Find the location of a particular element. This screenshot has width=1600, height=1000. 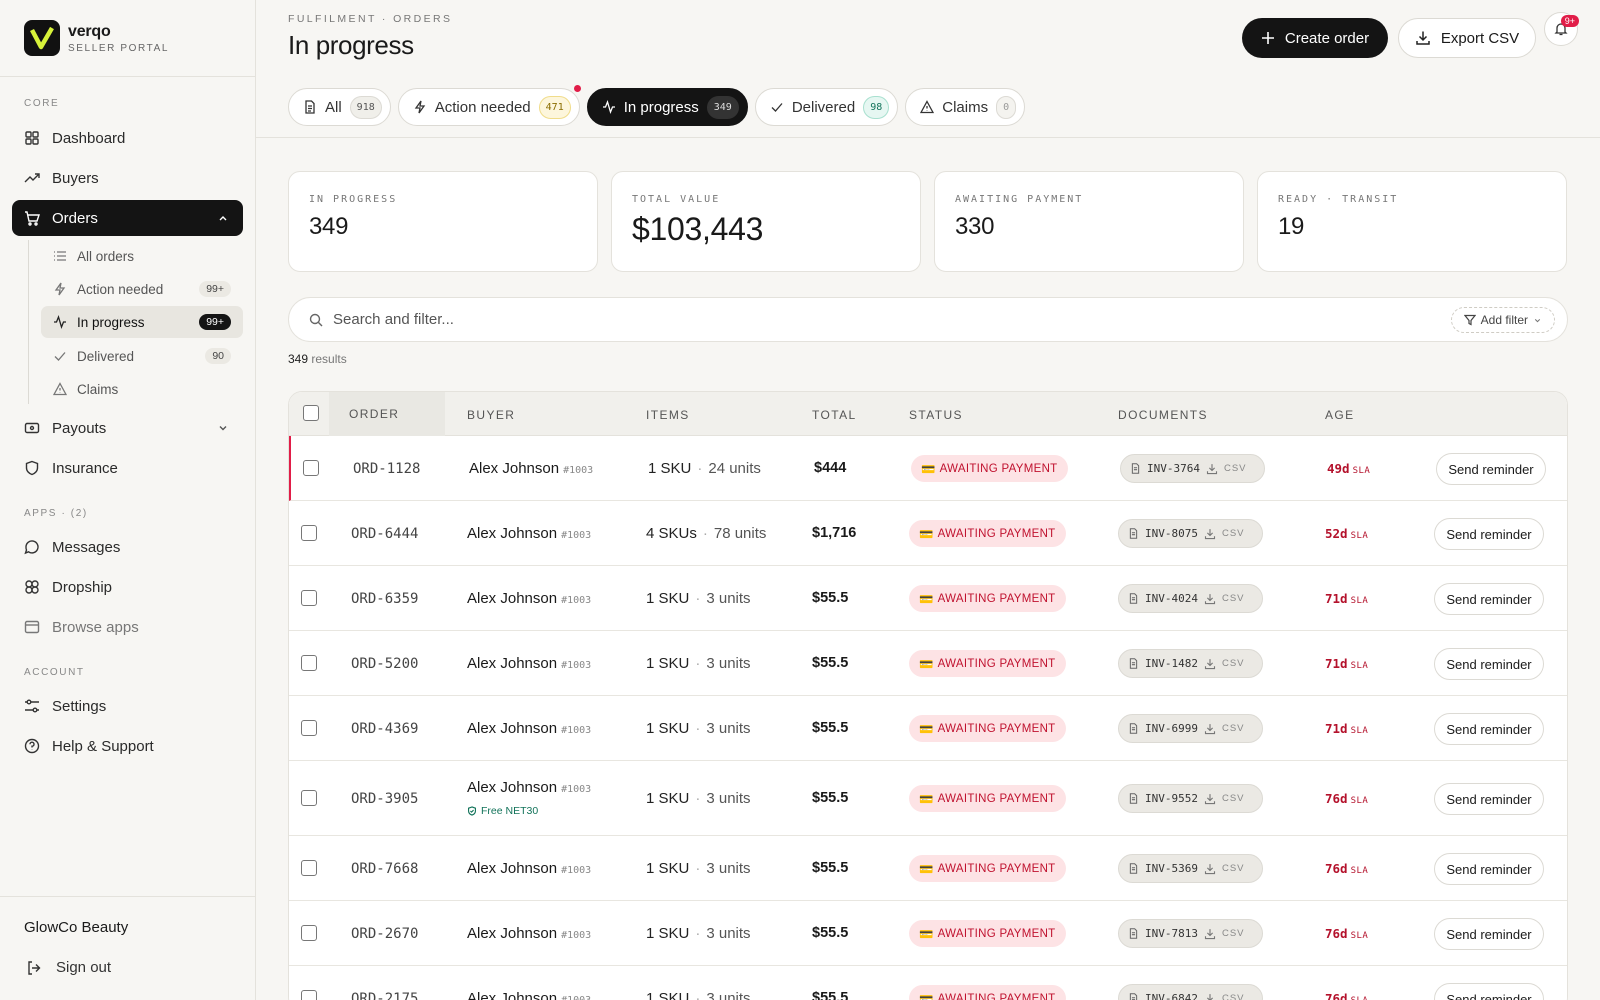

sidebar-item-payouts: Payouts is located at coordinates (127, 428).